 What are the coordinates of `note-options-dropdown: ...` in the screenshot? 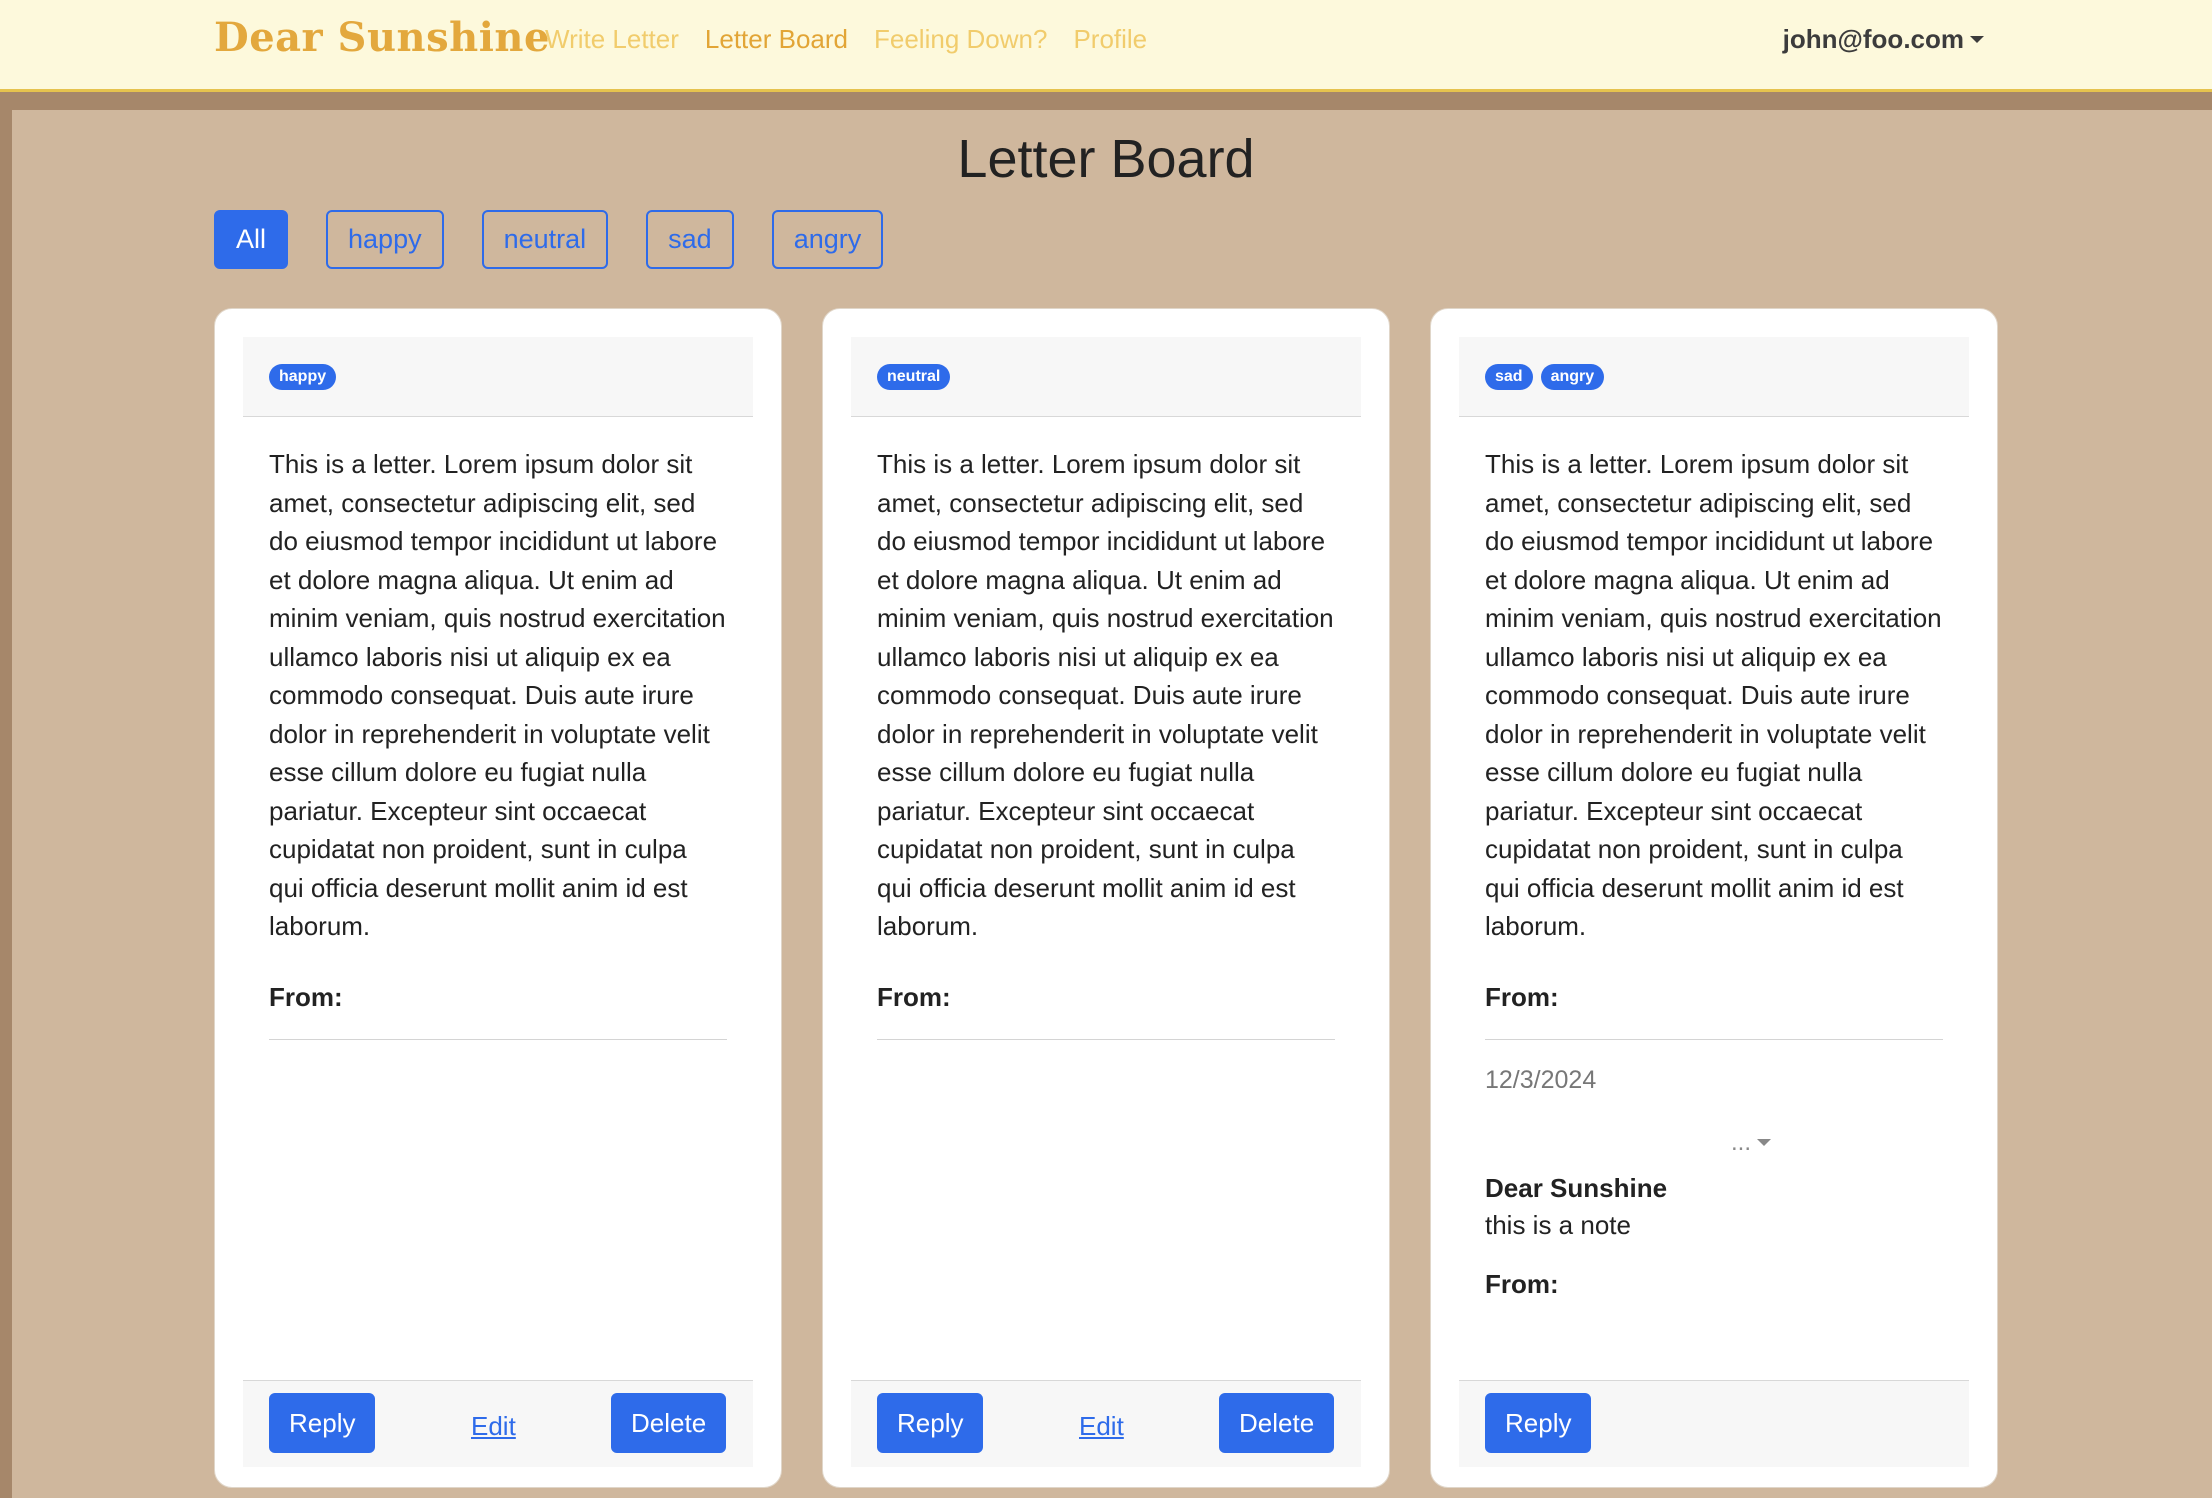 It's located at (1837, 1143).